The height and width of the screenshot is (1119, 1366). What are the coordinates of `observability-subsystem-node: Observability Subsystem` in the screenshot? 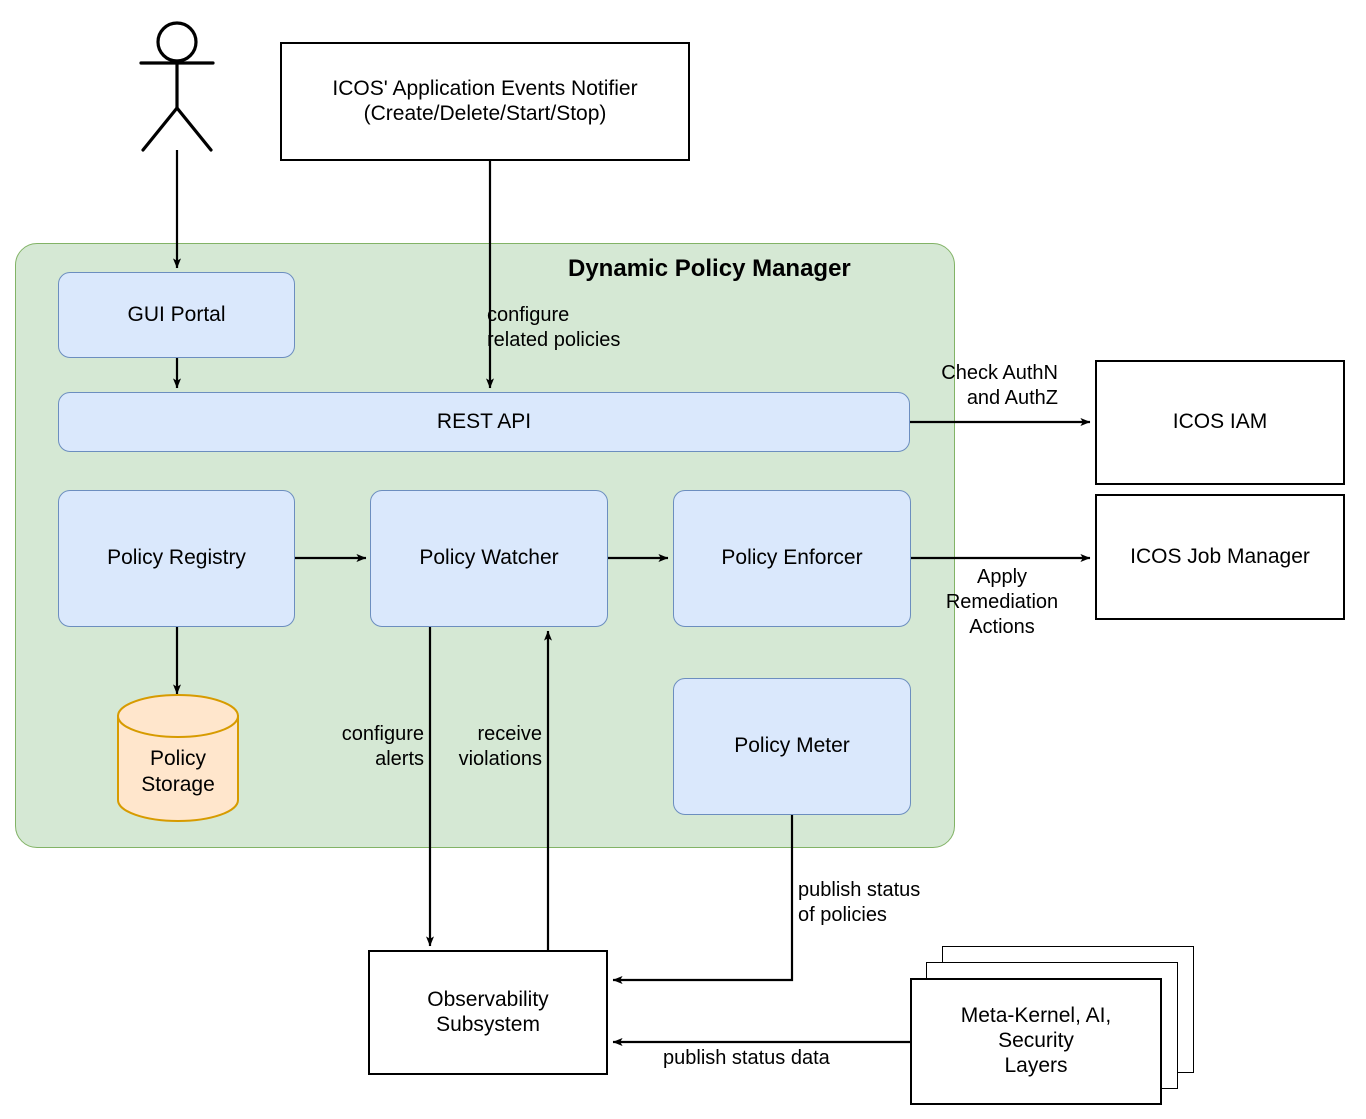 It's located at (488, 1012).